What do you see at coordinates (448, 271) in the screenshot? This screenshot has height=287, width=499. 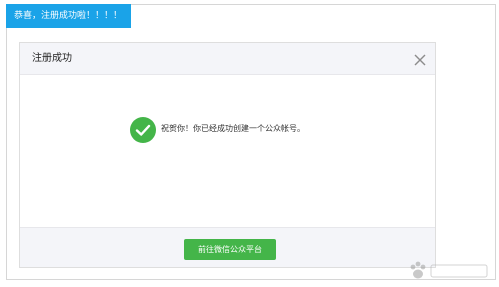 I see `watermark-logo` at bounding box center [448, 271].